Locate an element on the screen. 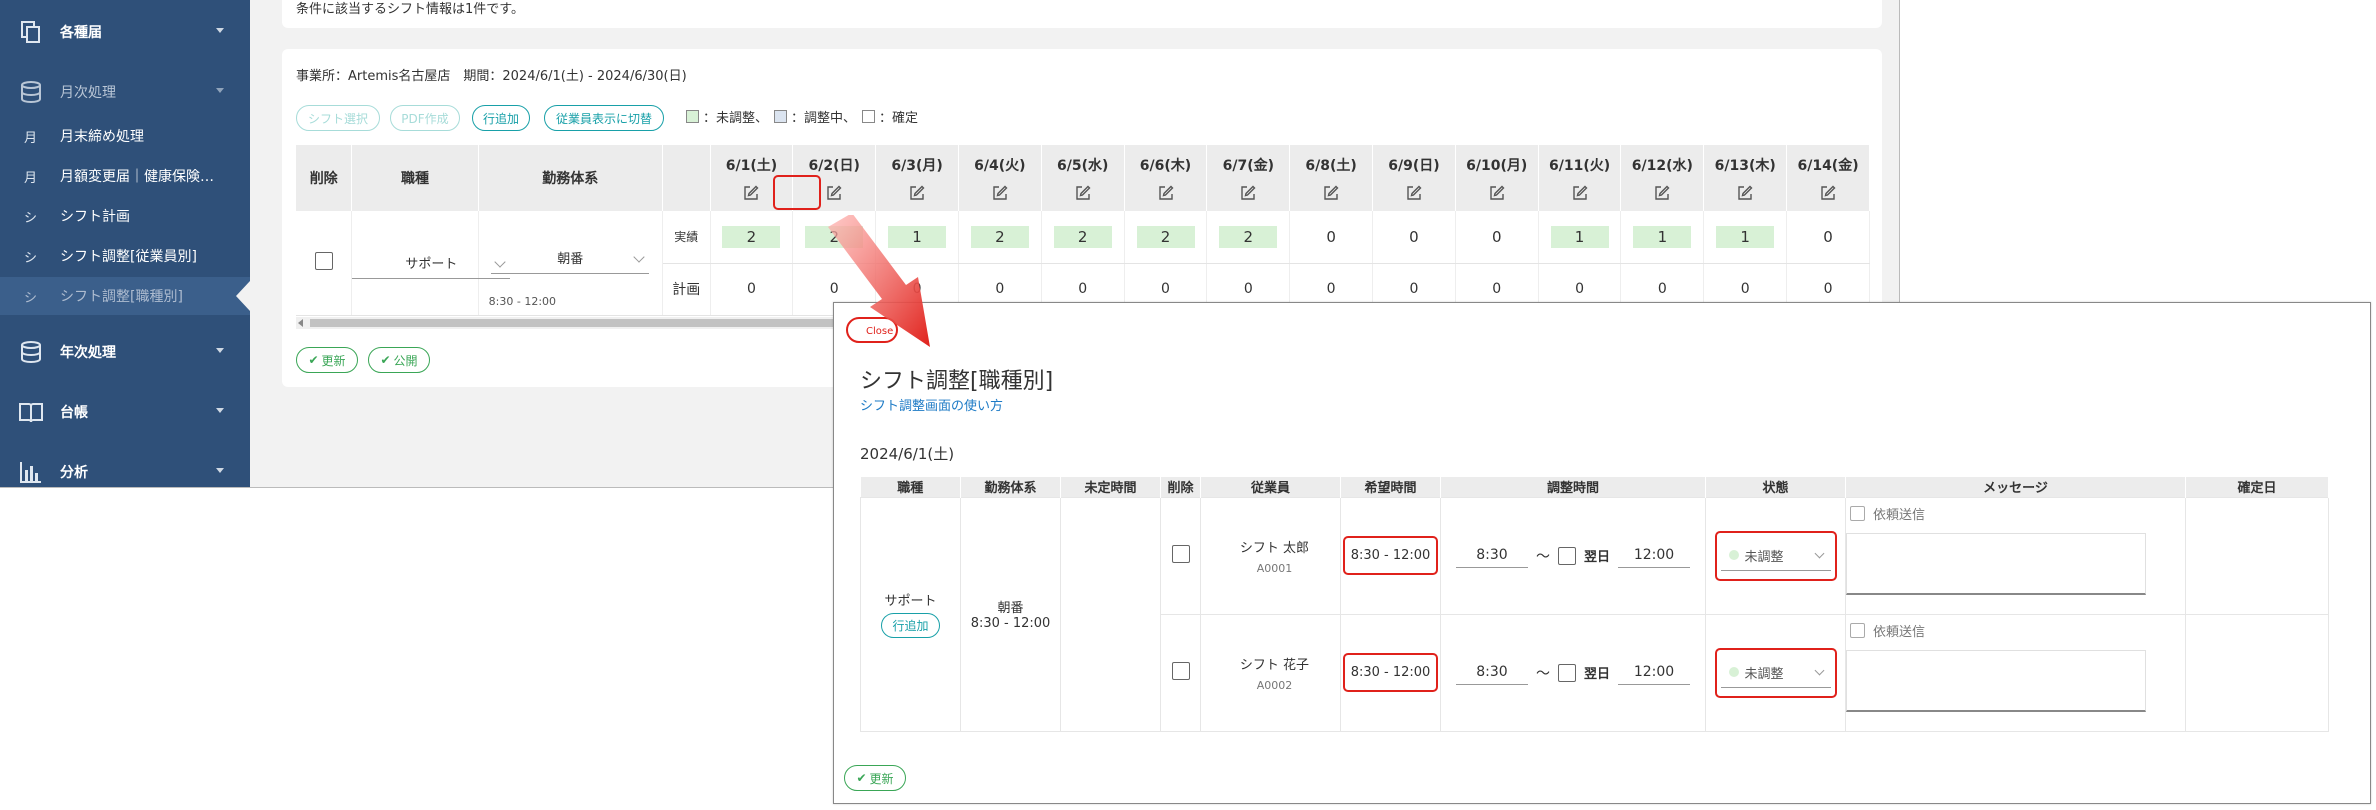 This screenshot has width=2376, height=810. header-delete: 削除 is located at coordinates (1180, 487).